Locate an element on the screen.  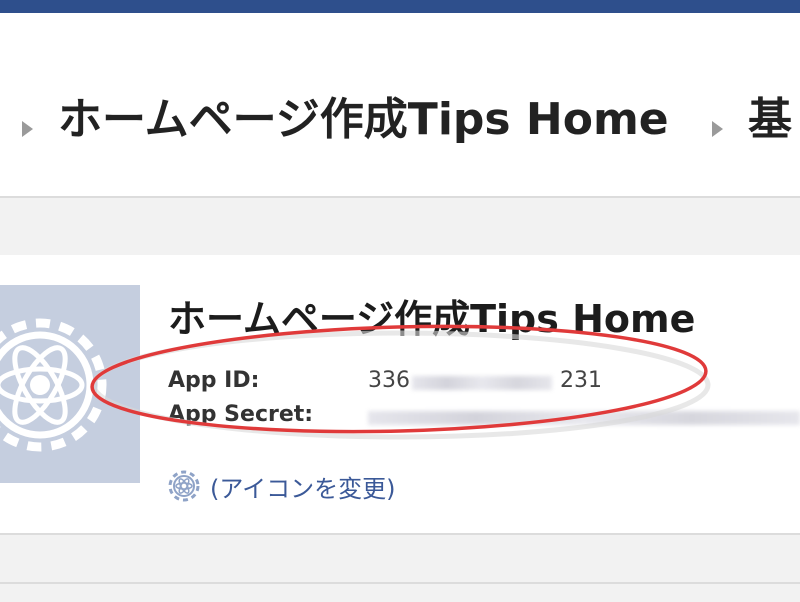
divider-line is located at coordinates (400, 583).